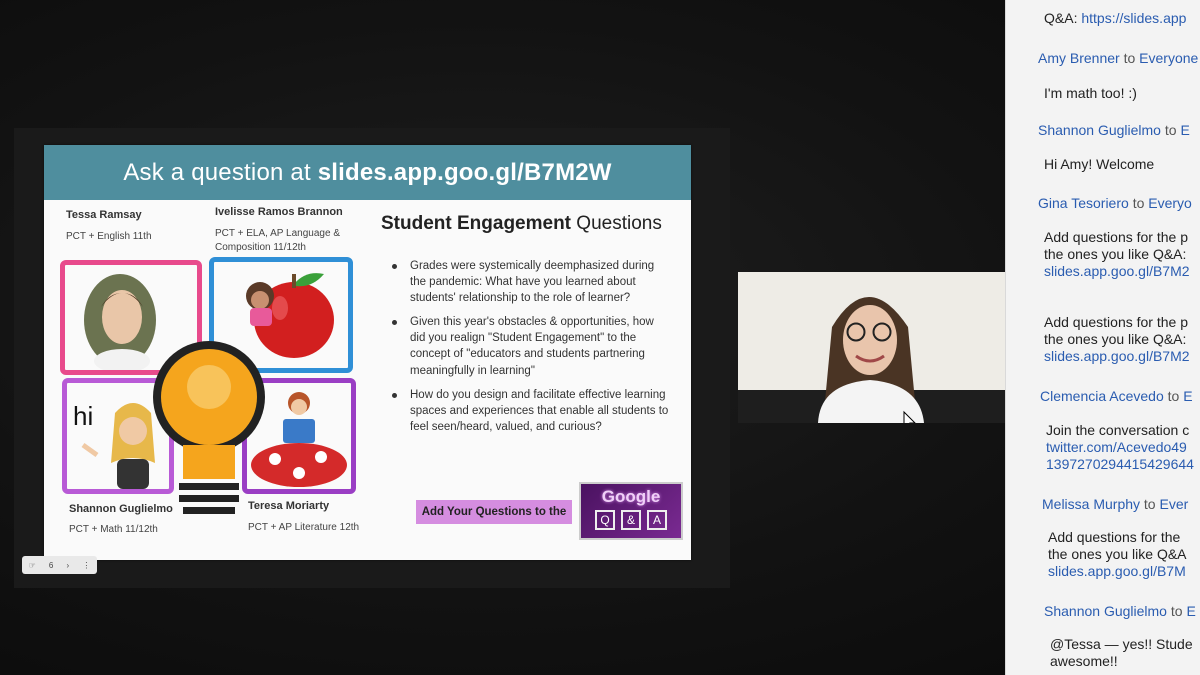  Describe the element at coordinates (209, 427) in the screenshot. I see `lightbulb-icon` at that location.